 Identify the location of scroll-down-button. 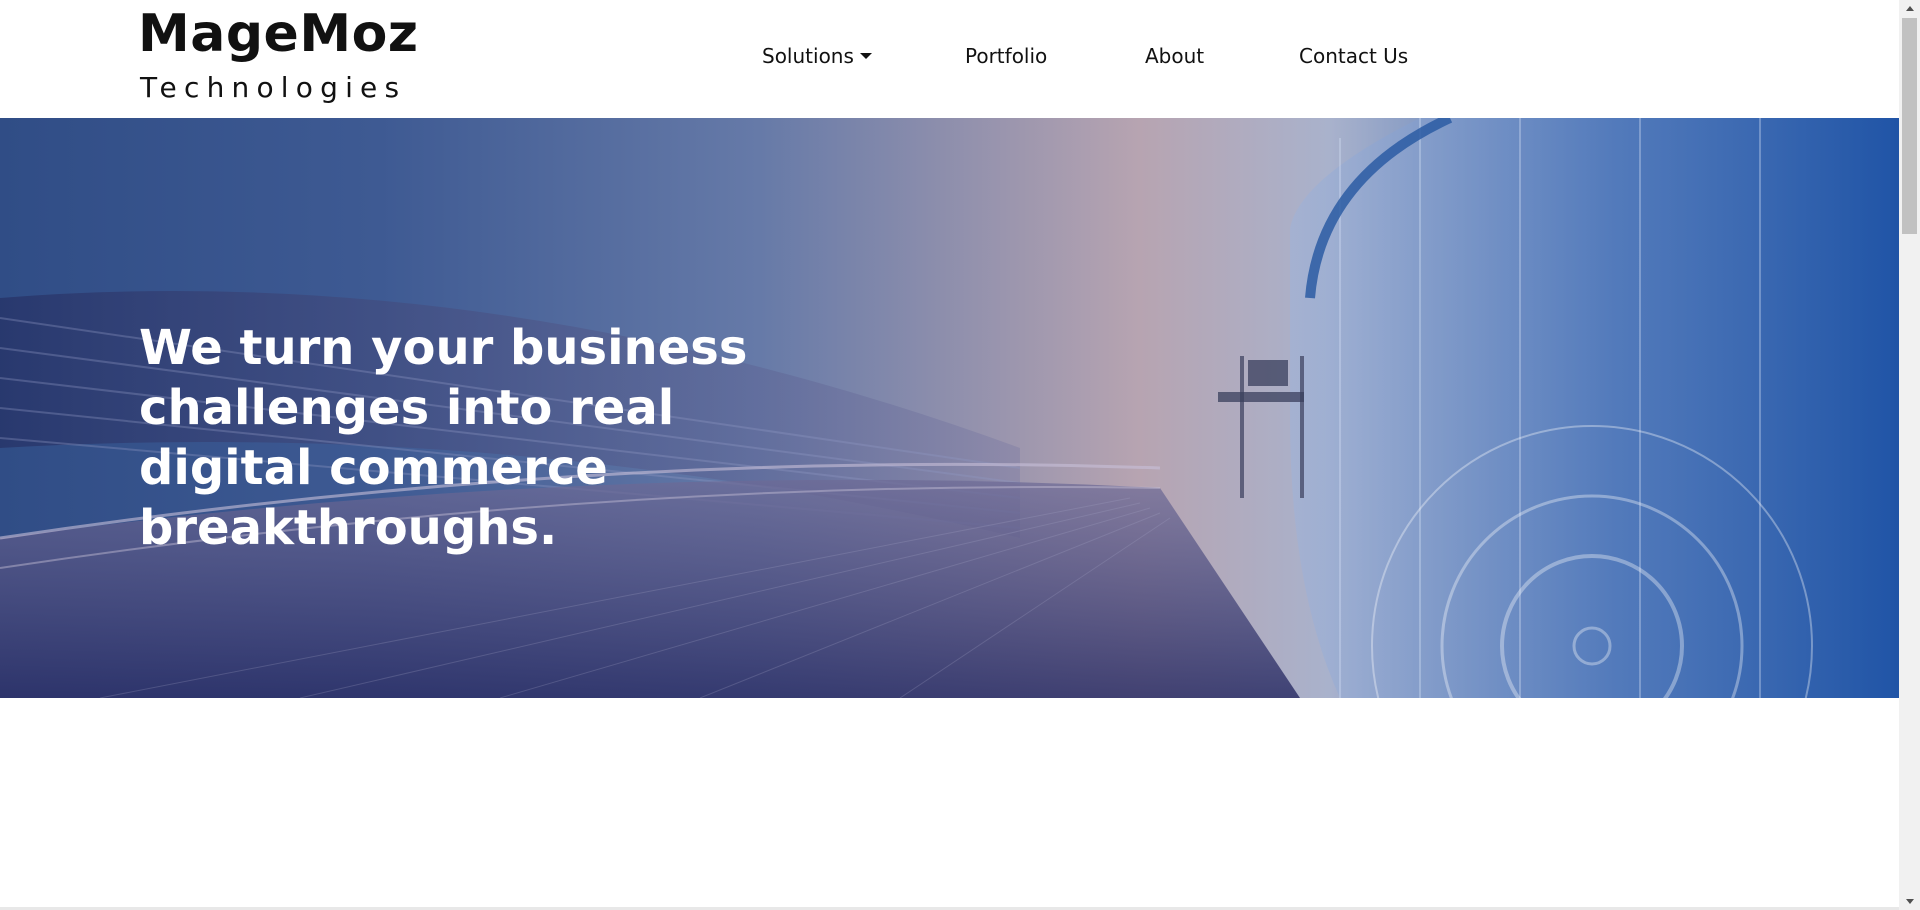
(1909, 901).